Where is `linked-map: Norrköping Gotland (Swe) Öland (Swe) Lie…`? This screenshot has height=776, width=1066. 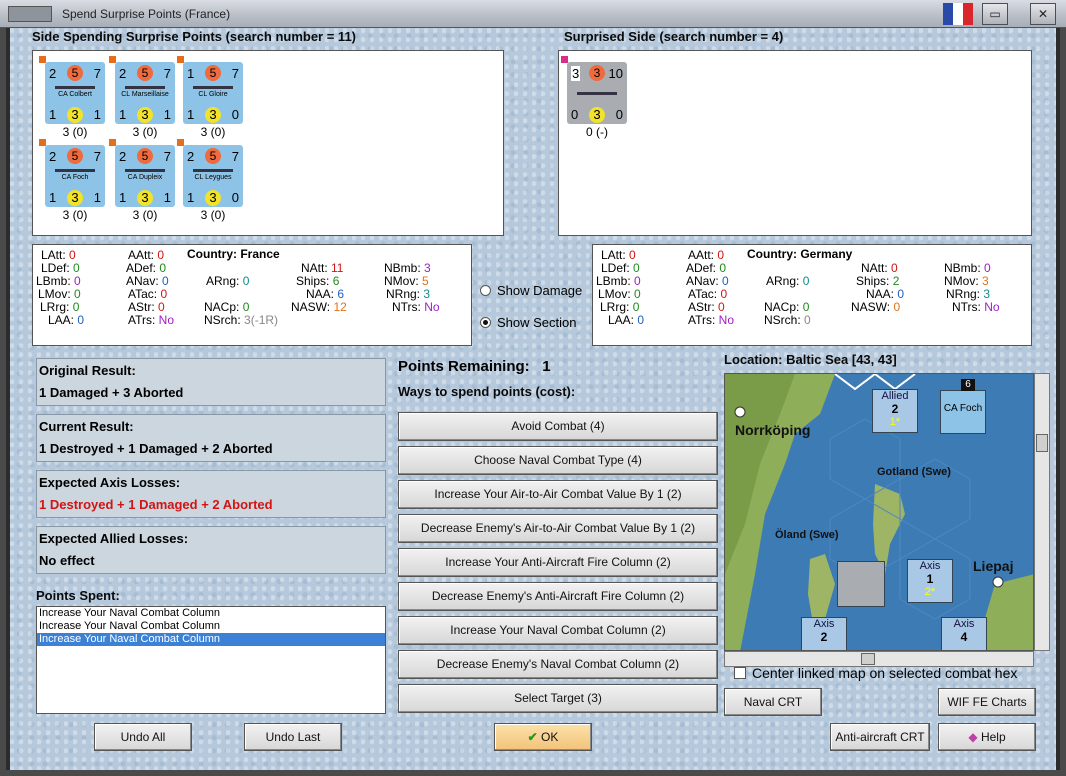
linked-map: Norrköping Gotland (Swe) Öland (Swe) Lie… is located at coordinates (879, 512).